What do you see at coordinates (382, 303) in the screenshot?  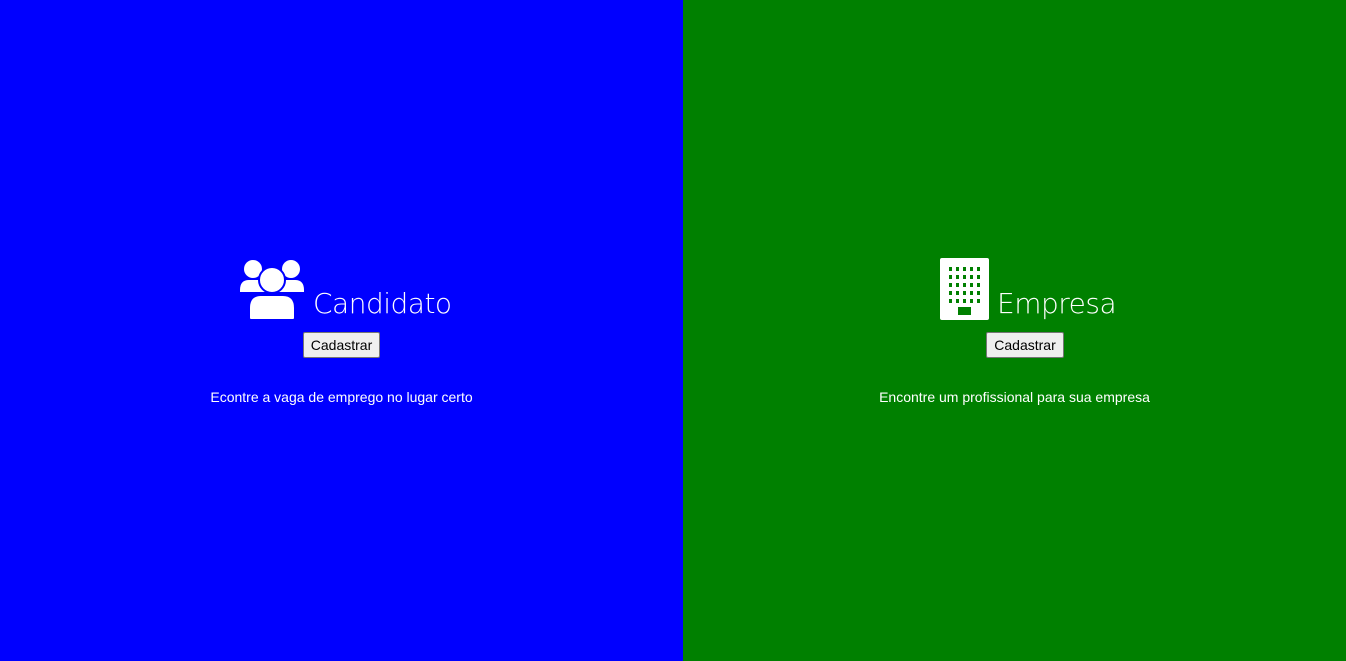 I see `candidate-title: Candidato` at bounding box center [382, 303].